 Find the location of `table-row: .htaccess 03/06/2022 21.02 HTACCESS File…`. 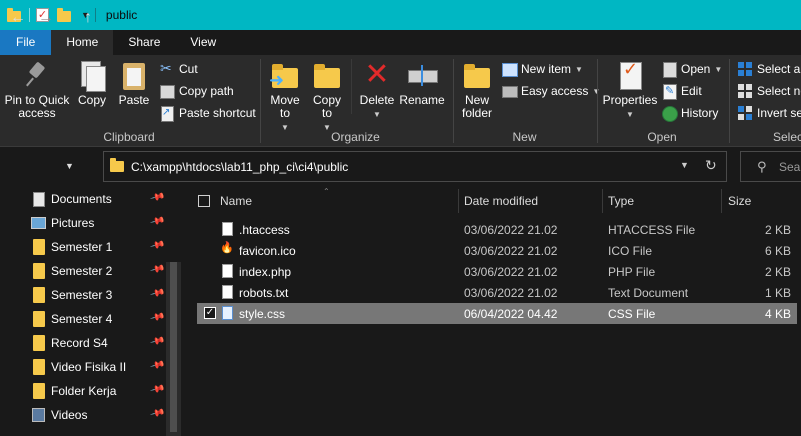

table-row: .htaccess 03/06/2022 21.02 HTACCESS File… is located at coordinates (497, 229).